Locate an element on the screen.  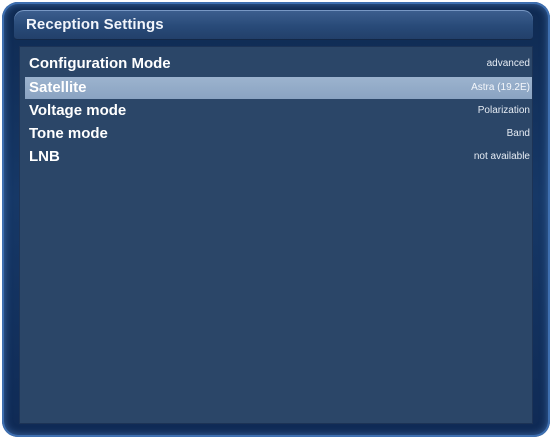
setting-value: Band is located at coordinates (518, 133).